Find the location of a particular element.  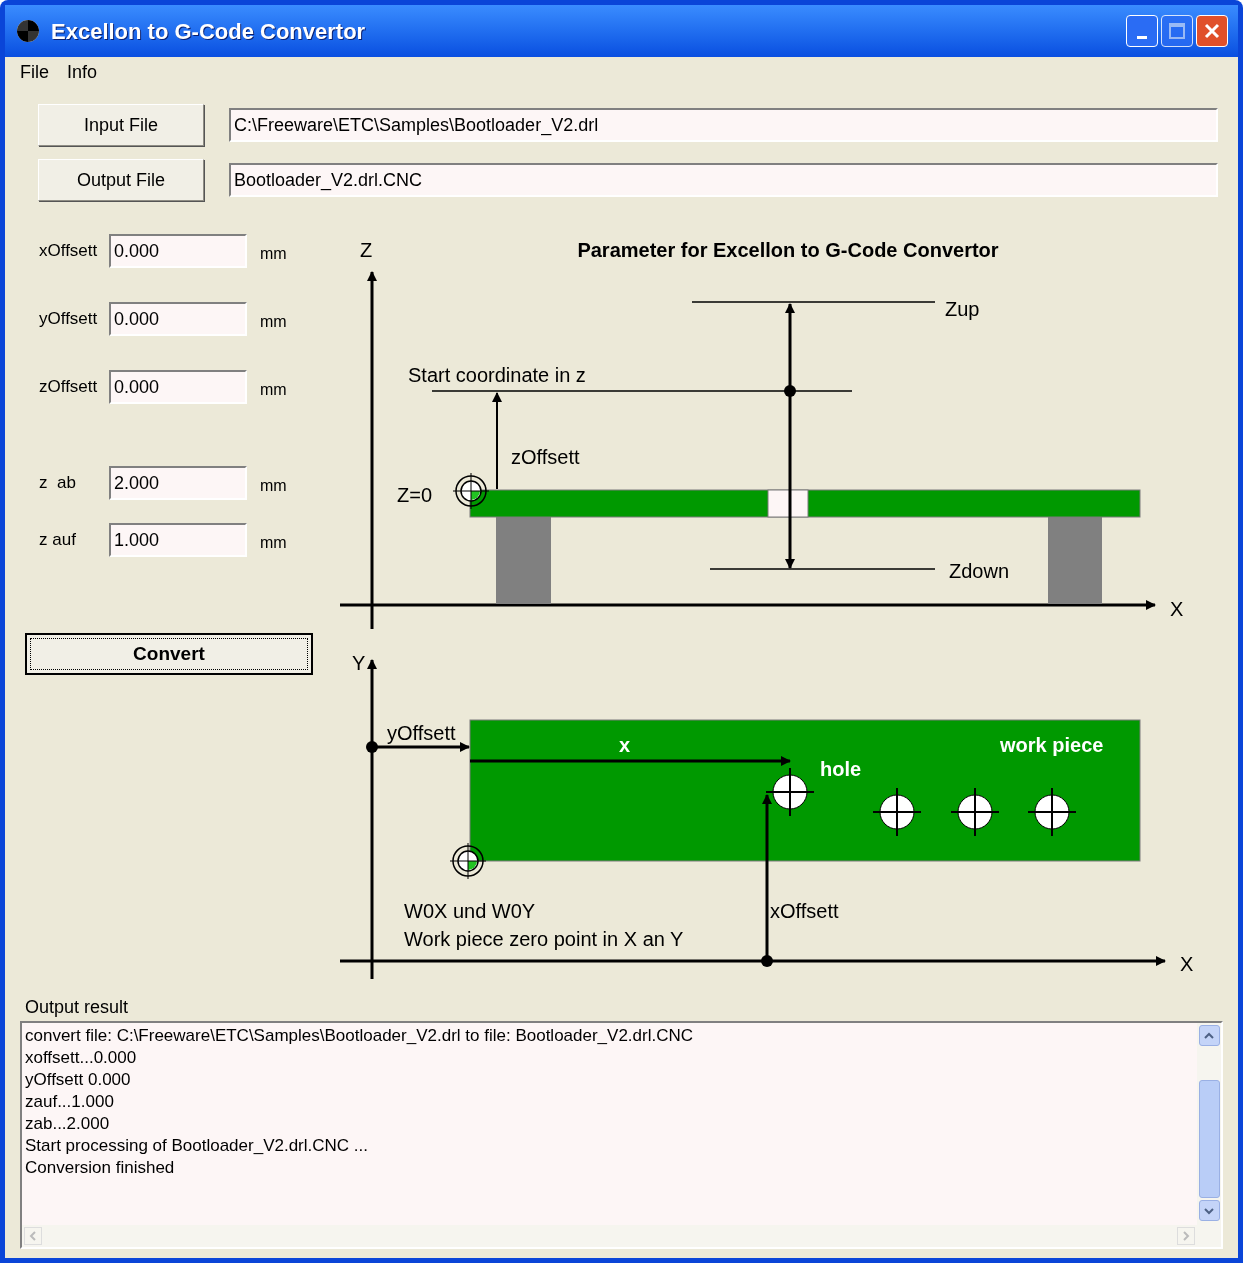

zero-point-label: W0X und W0Y is located at coordinates (470, 911).